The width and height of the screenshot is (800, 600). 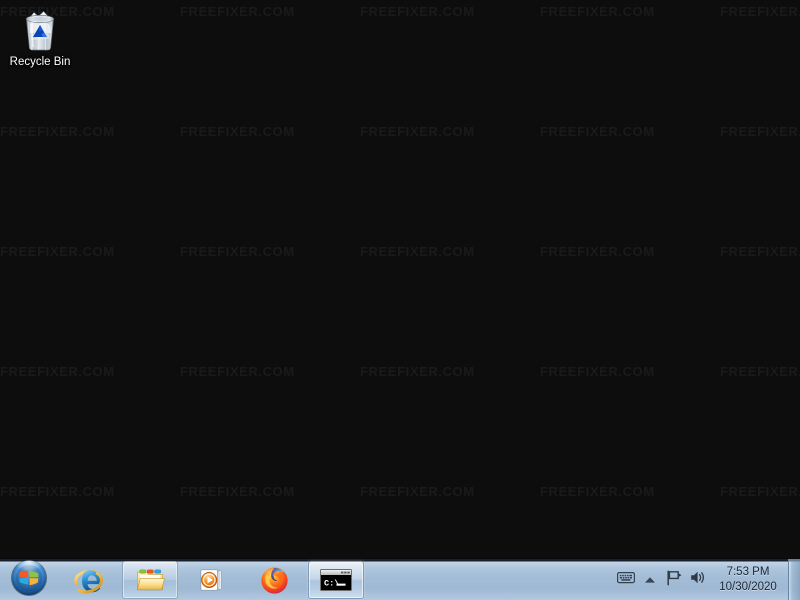 I want to click on show-desktop-button, so click(x=794, y=579).